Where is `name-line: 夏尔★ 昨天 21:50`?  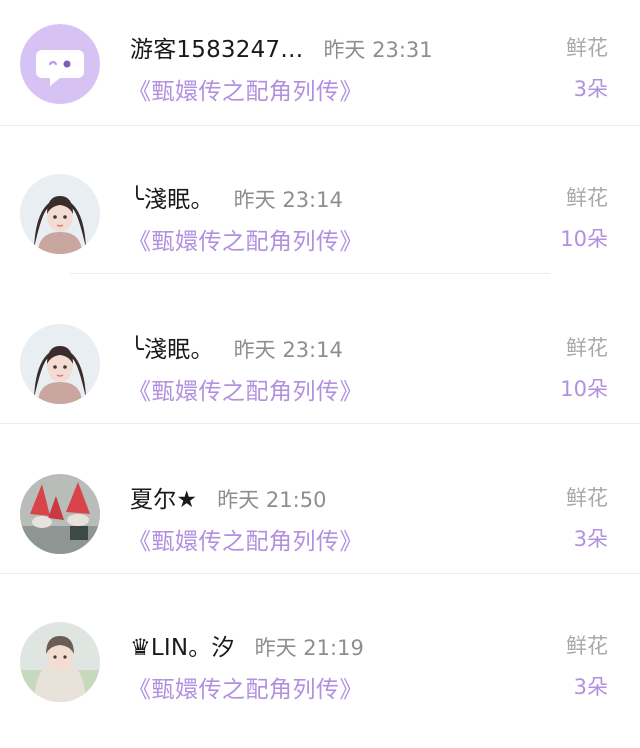 name-line: 夏尔★ 昨天 21:50 is located at coordinates (228, 497).